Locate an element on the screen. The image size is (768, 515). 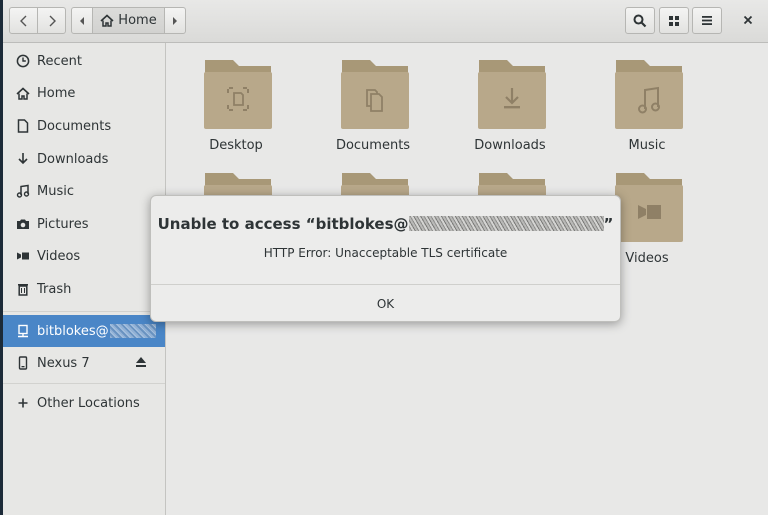
dialog-message: HTTP Error: Unacceptable TLS certificate is located at coordinates (385, 253).